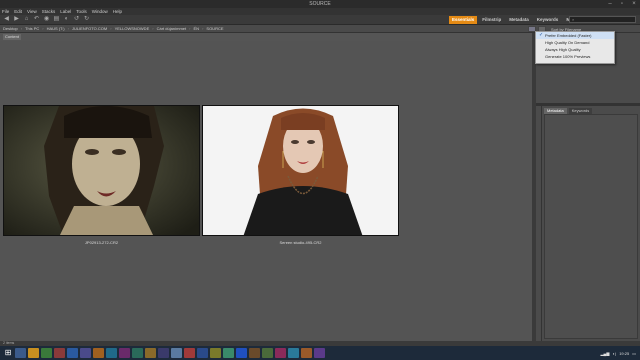 Image resolution: width=640 pixels, height=360 pixels. Describe the element at coordinates (8, 353) in the screenshot. I see `windows-start-icon: ⊞` at that location.